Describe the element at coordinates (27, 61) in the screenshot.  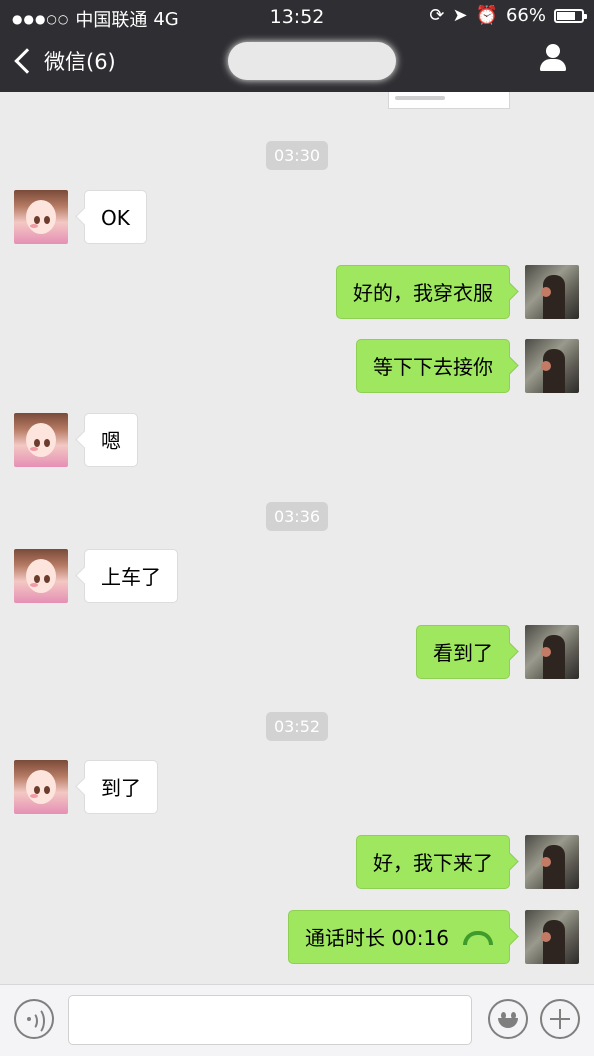
I see `chevron-left-icon` at that location.